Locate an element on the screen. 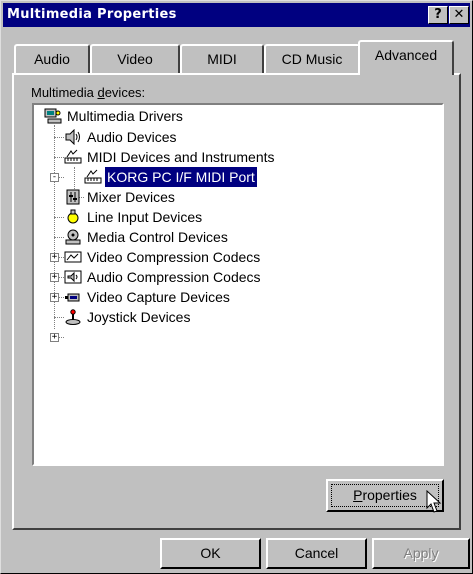 The image size is (473, 574). tab-video: Video is located at coordinates (135, 59).